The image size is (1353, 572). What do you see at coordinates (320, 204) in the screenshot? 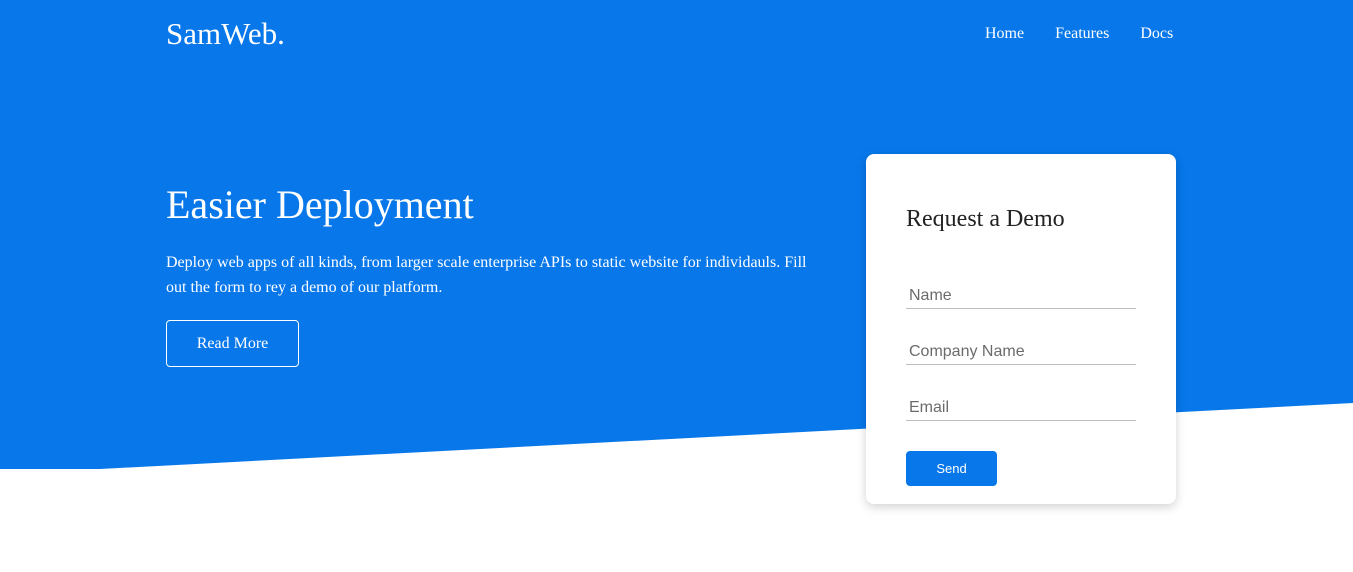
I see `hero-title: Easier Deployment` at bounding box center [320, 204].